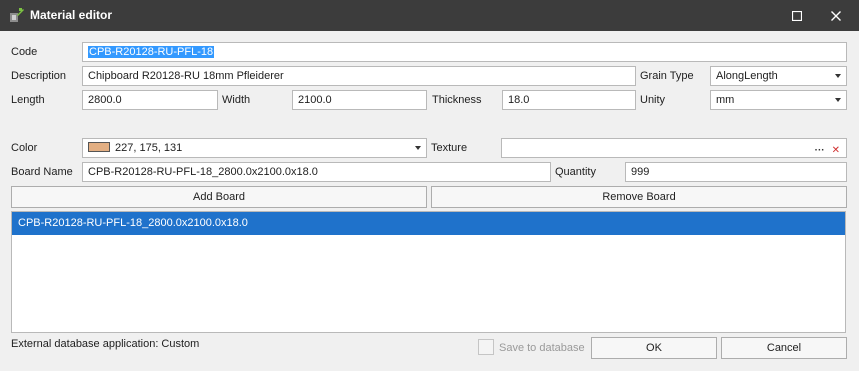 The width and height of the screenshot is (859, 371). Describe the element at coordinates (236, 100) in the screenshot. I see `width-label: Width` at that location.